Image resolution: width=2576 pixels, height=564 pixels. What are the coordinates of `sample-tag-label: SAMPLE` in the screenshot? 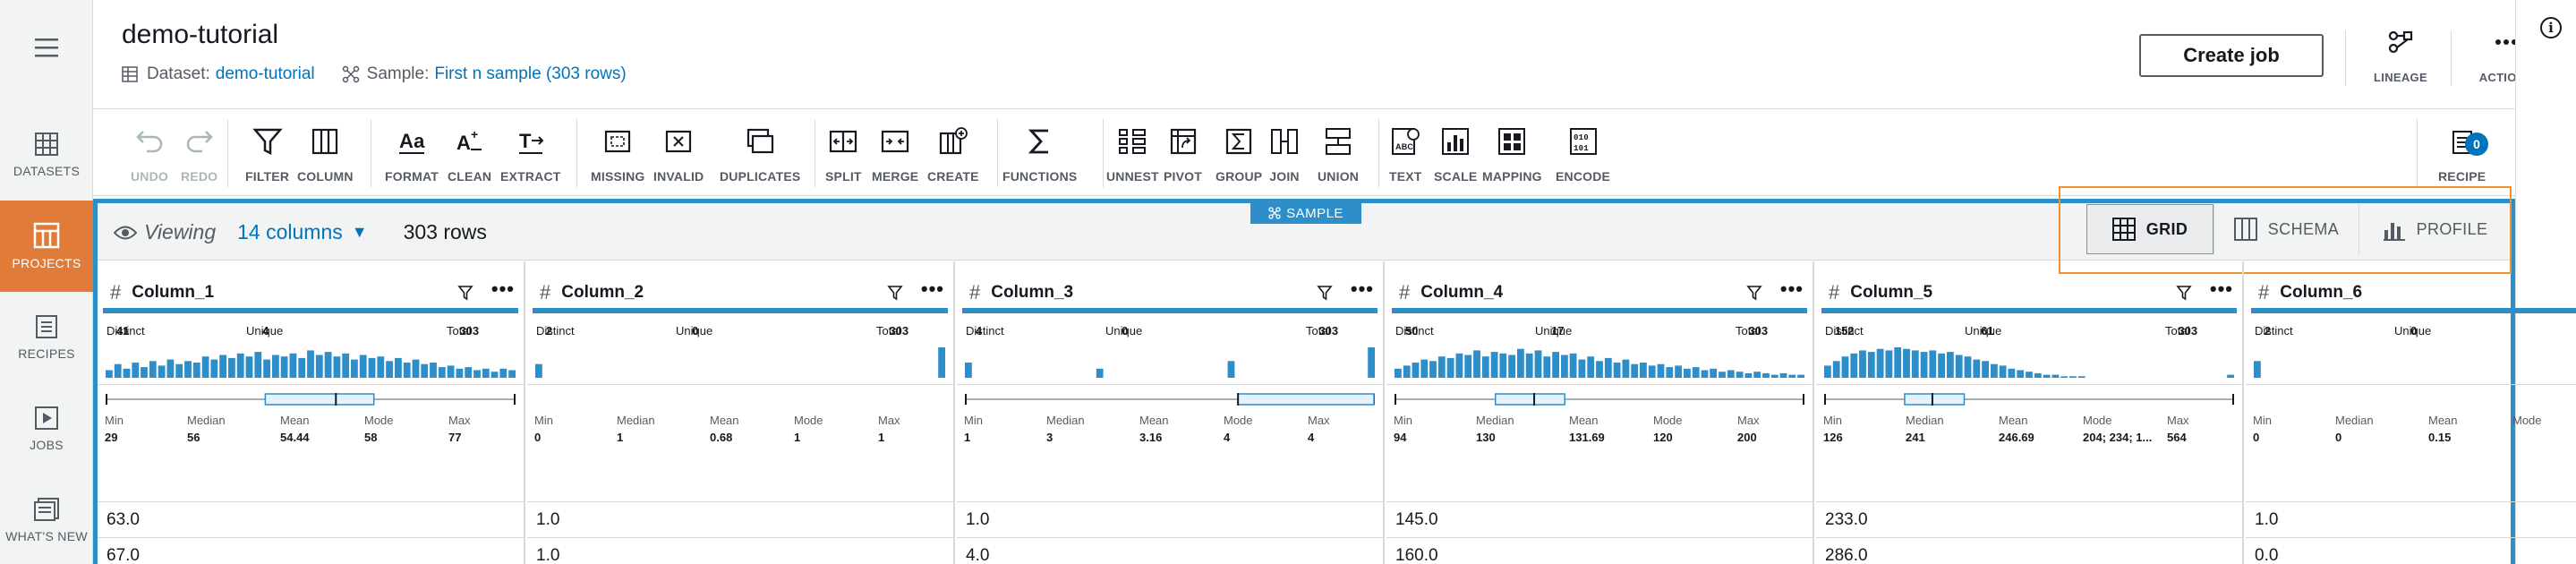 It's located at (1314, 213).